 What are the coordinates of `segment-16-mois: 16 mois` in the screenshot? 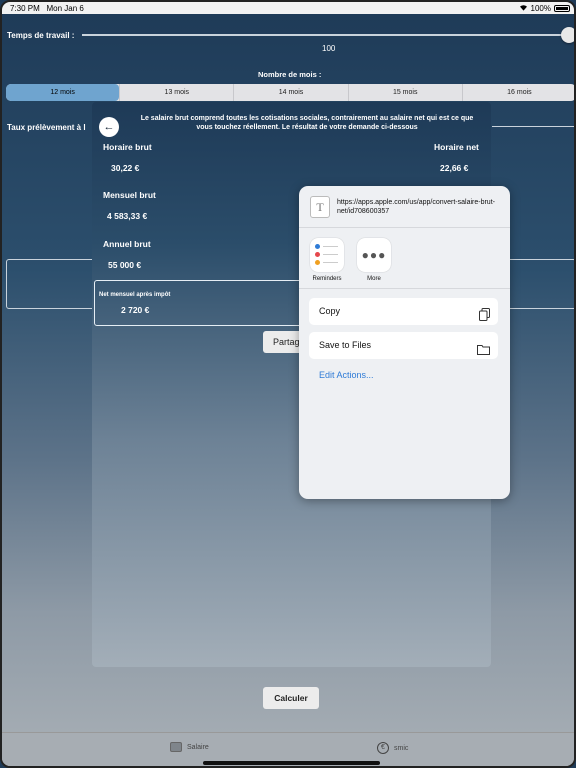 It's located at (517, 92).